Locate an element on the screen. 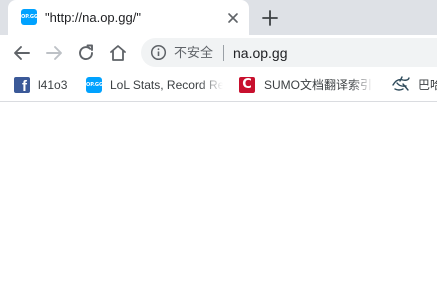  bookmark-lol-stats: OP.GG LoL Stats, Record Re is located at coordinates (154, 85).